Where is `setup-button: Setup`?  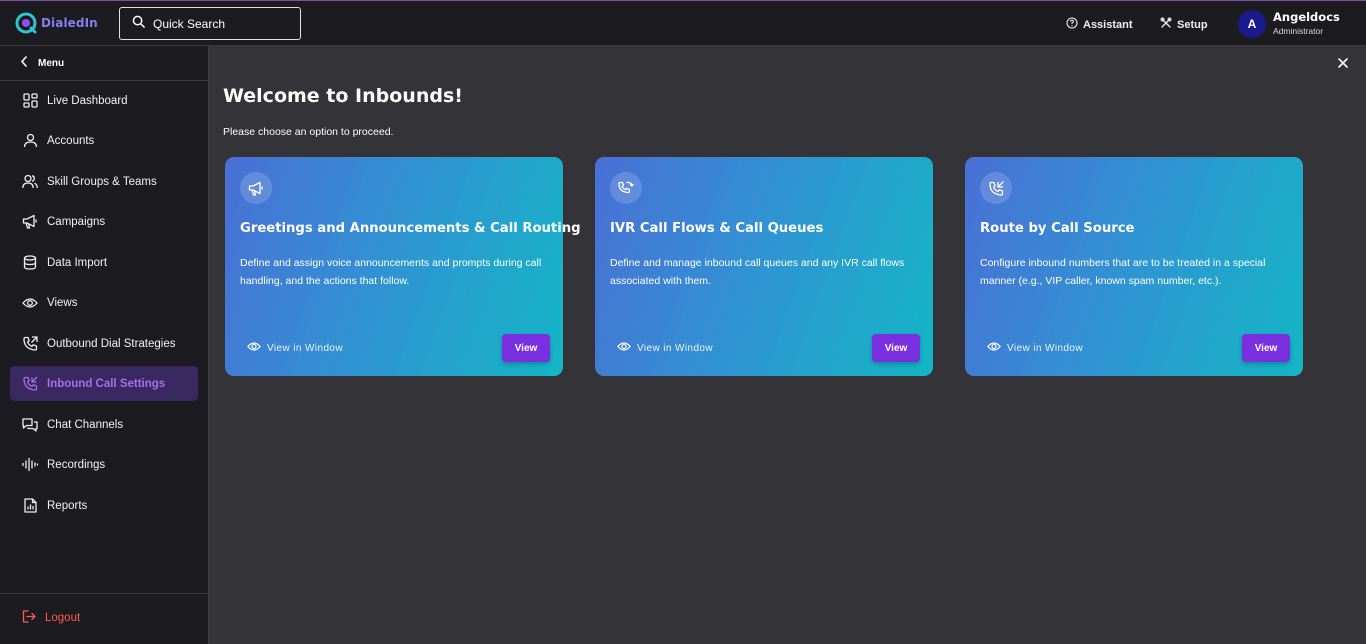 setup-button: Setup is located at coordinates (1184, 24).